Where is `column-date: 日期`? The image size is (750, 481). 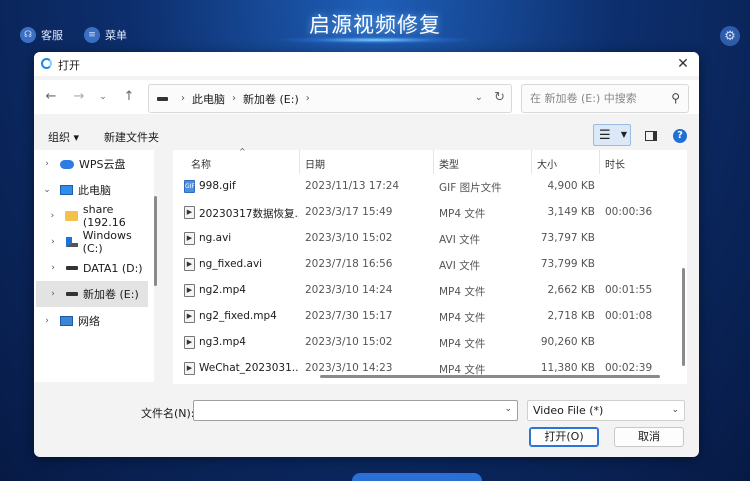
column-date: 日期 is located at coordinates (315, 163).